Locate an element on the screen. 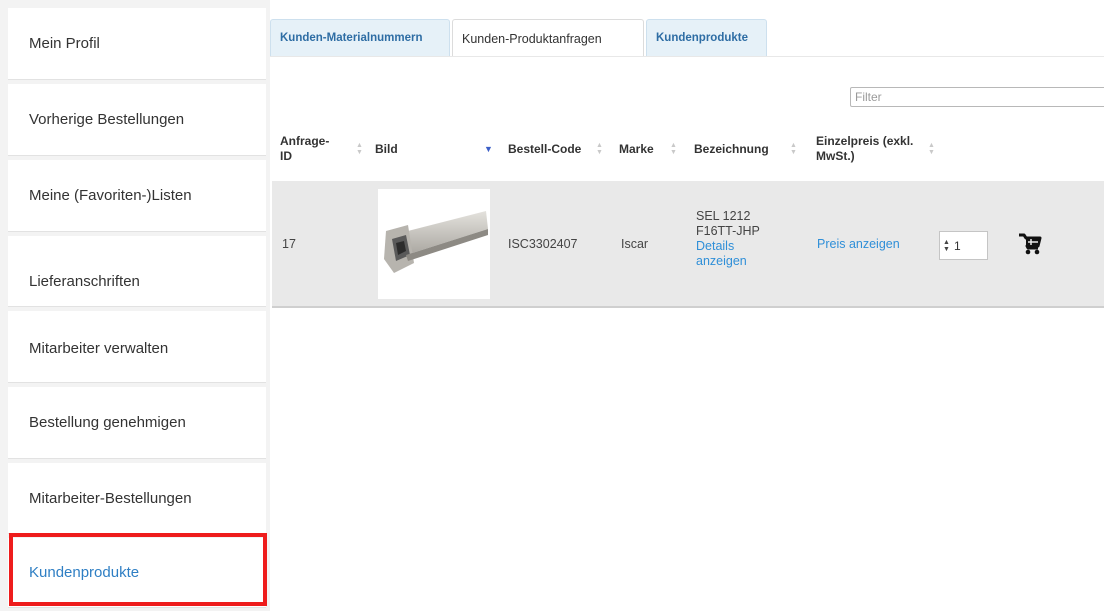 This screenshot has height=611, width=1104. sidebar-item-vorherige-bestellungen: Vorherige Bestellungen is located at coordinates (137, 120).